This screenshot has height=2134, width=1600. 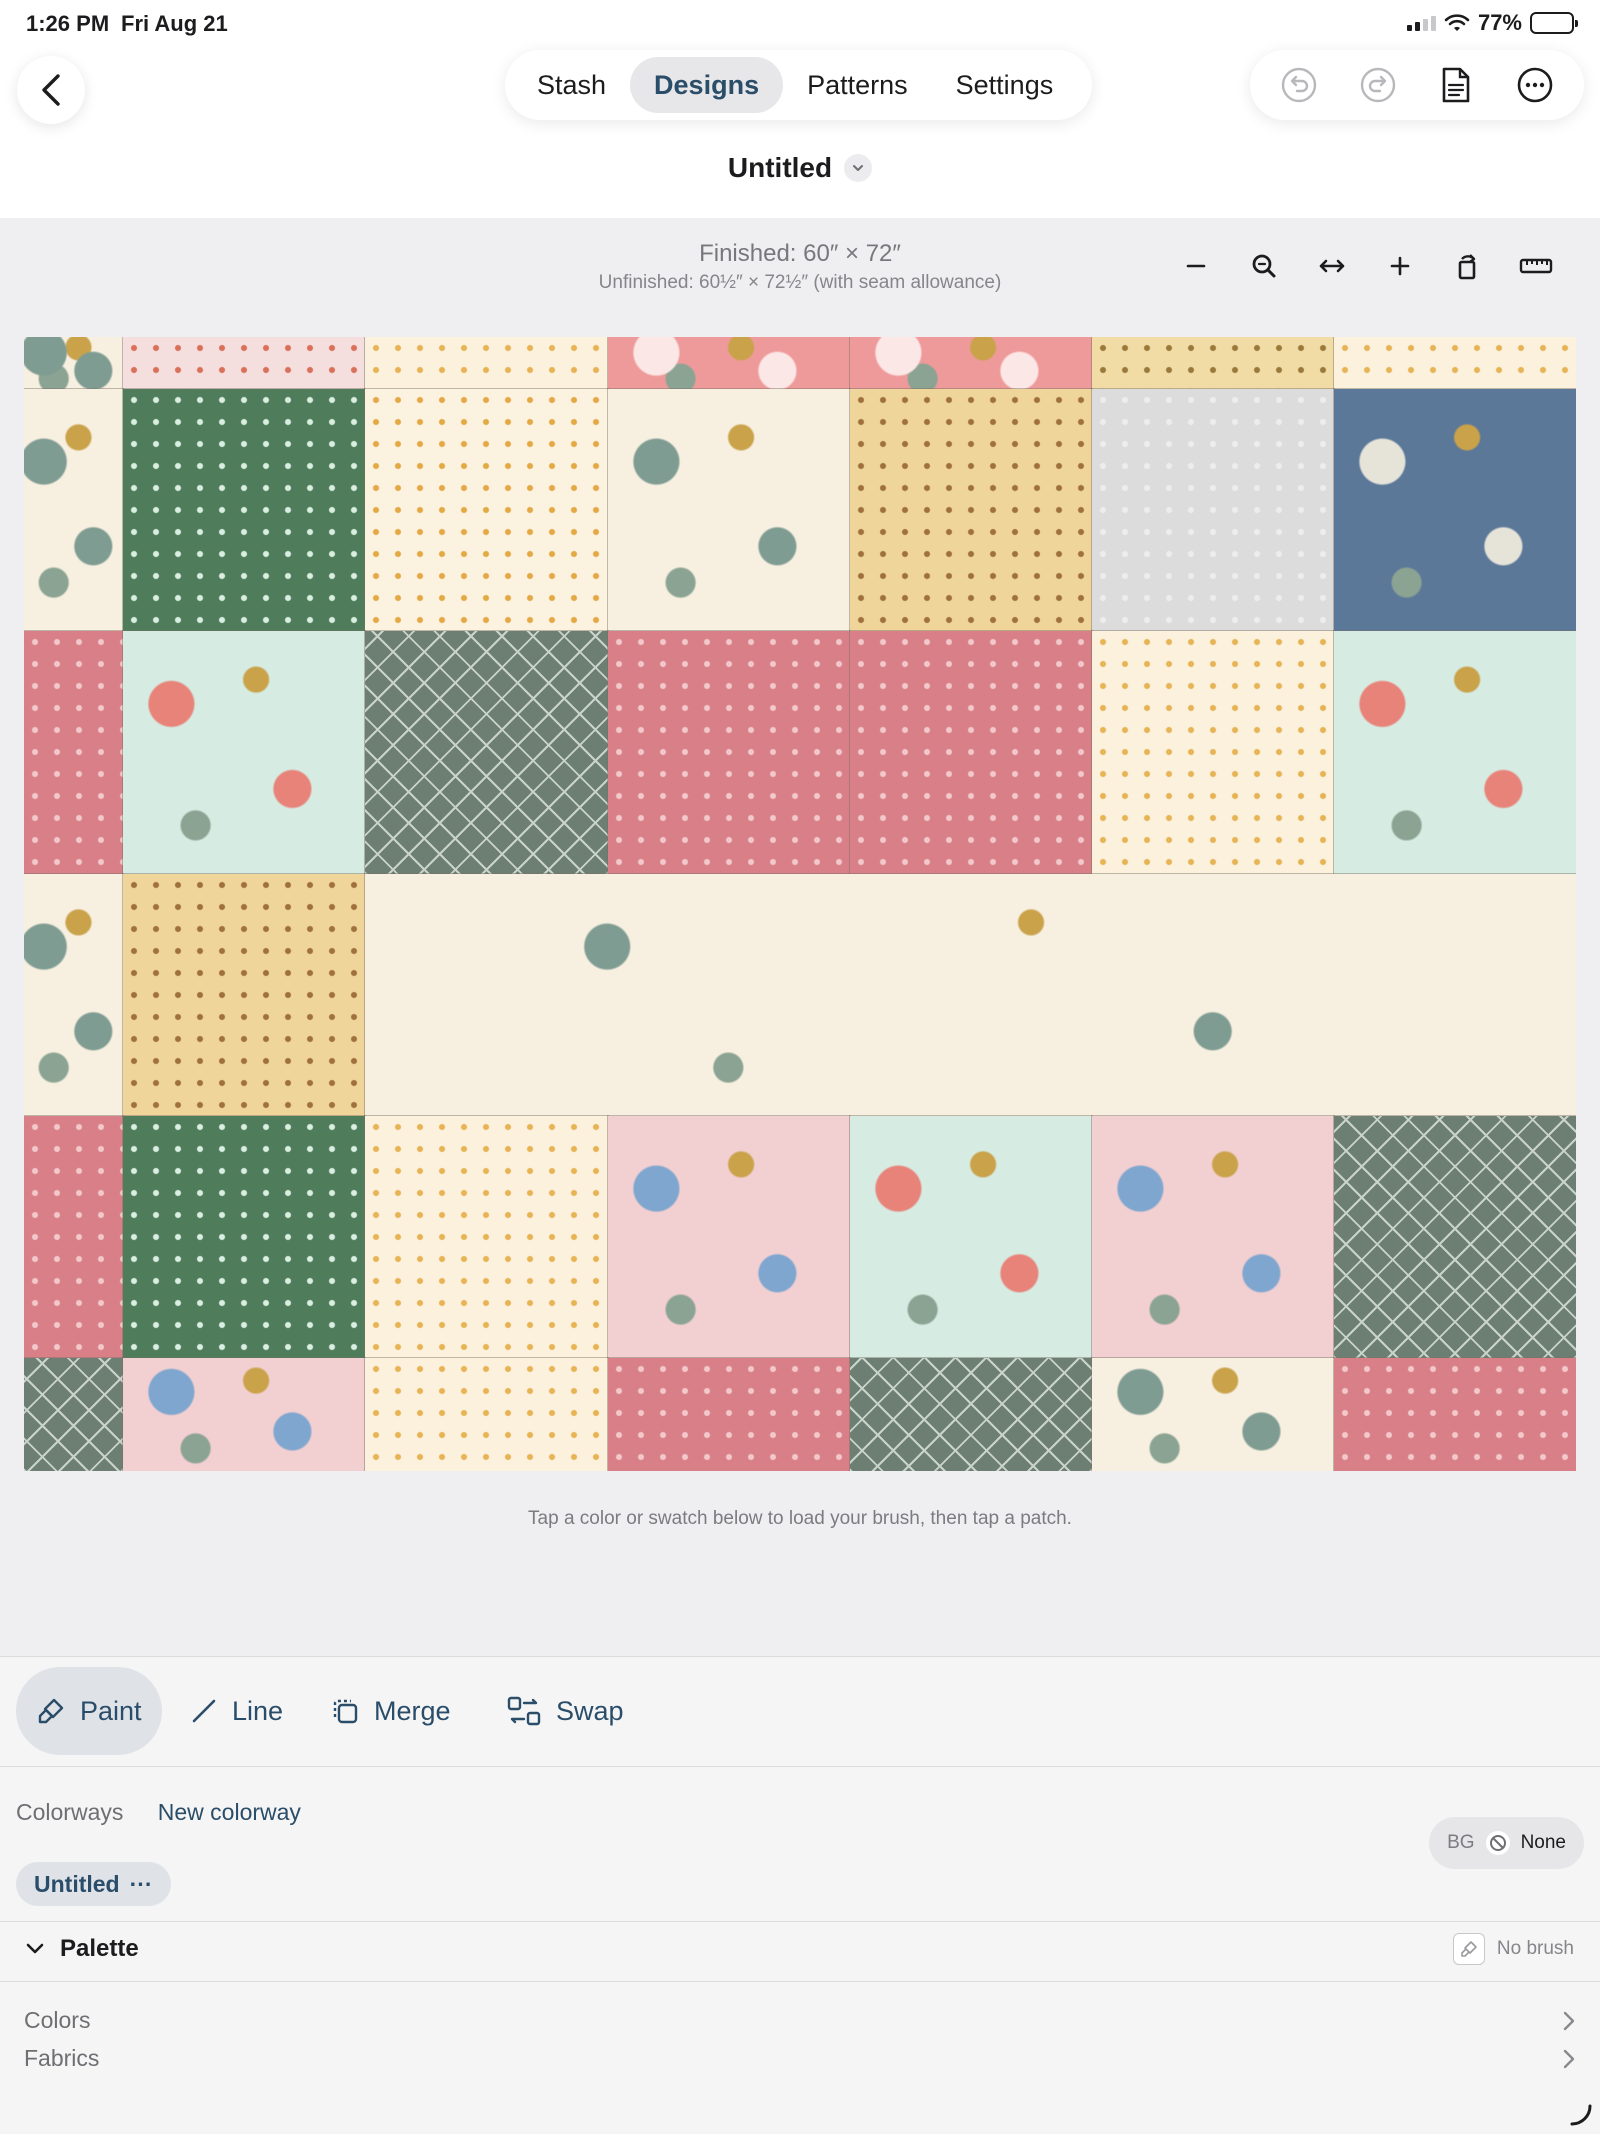 I want to click on zoom-out-button, so click(x=1196, y=266).